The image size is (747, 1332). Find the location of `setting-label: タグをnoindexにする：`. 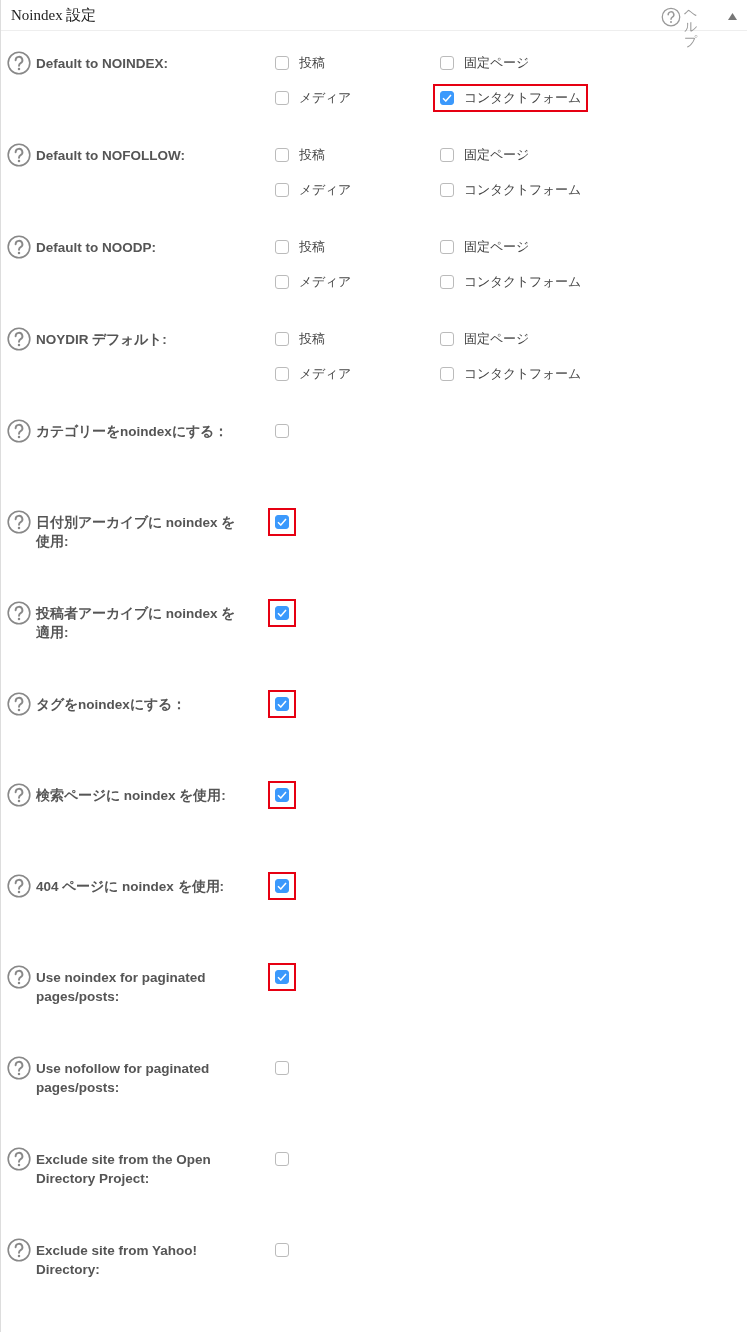

setting-label: タグをnoindexにする： is located at coordinates (111, 705).